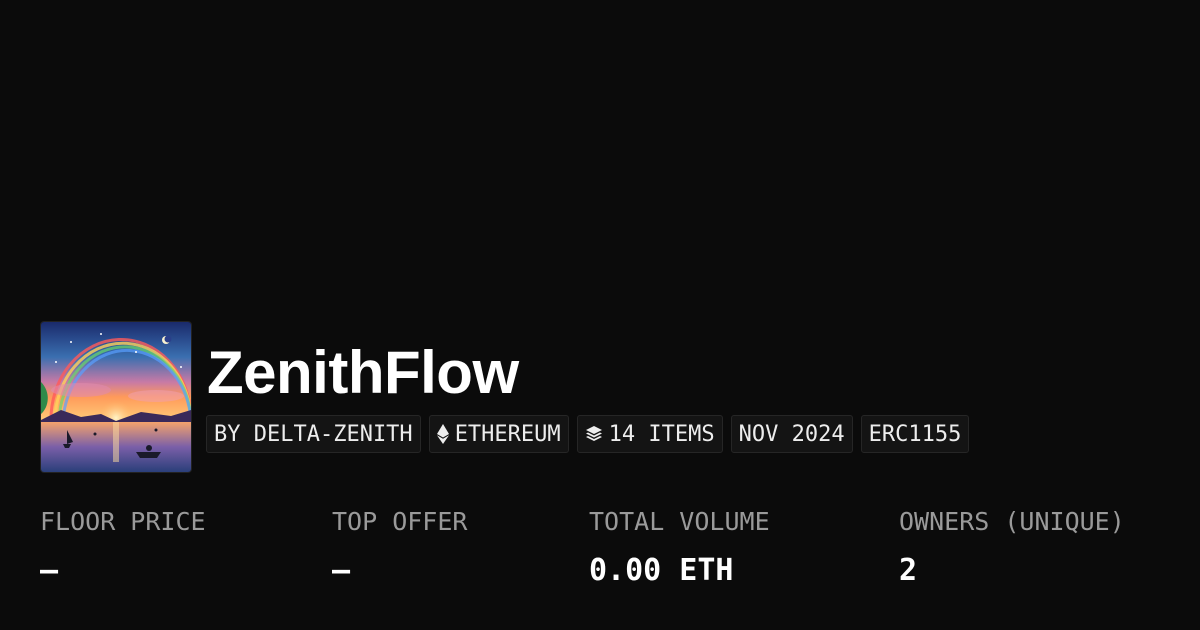  What do you see at coordinates (363, 372) in the screenshot?
I see `collection-title: ZenithFlow` at bounding box center [363, 372].